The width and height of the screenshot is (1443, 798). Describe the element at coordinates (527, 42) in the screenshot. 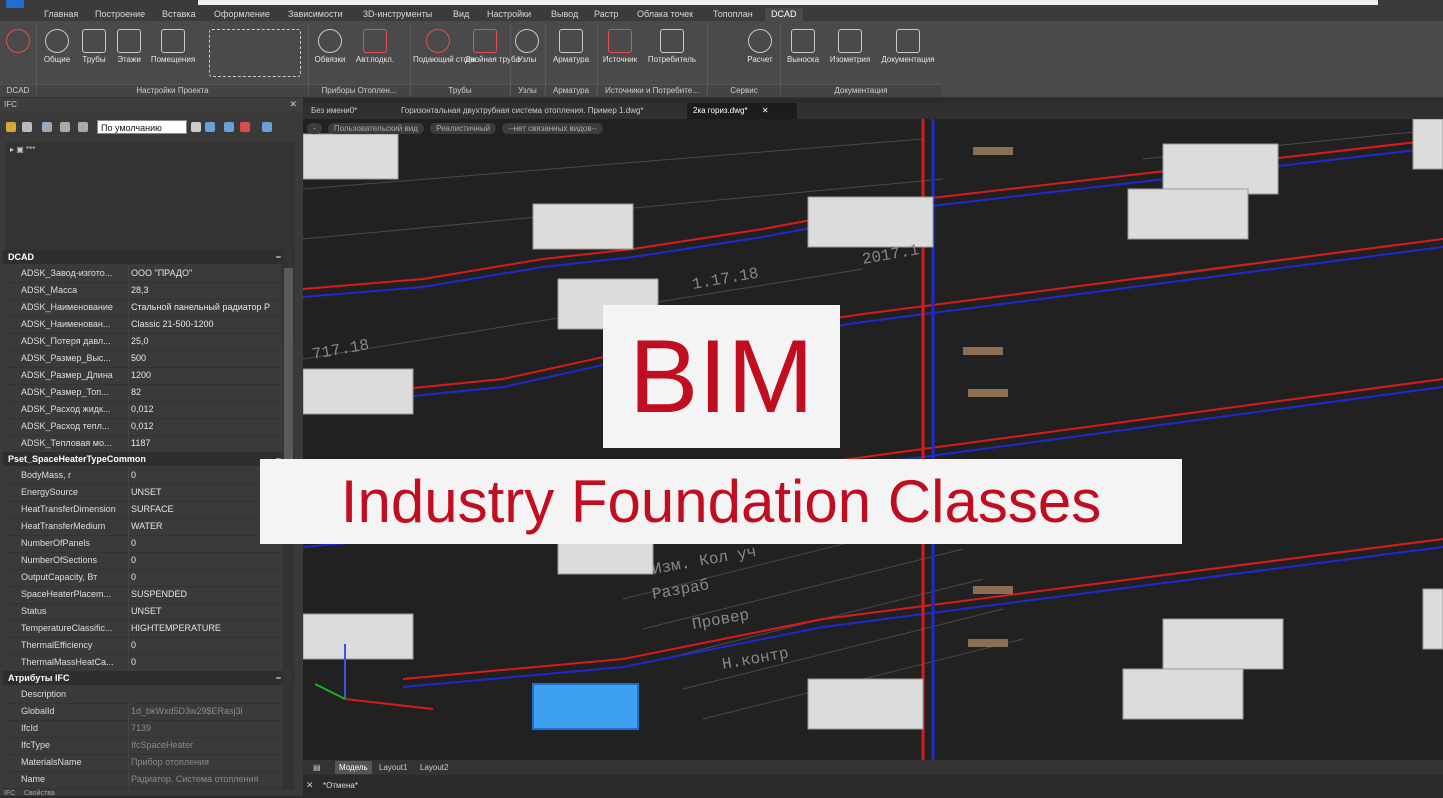

I see `nodes-button: Узлы` at that location.